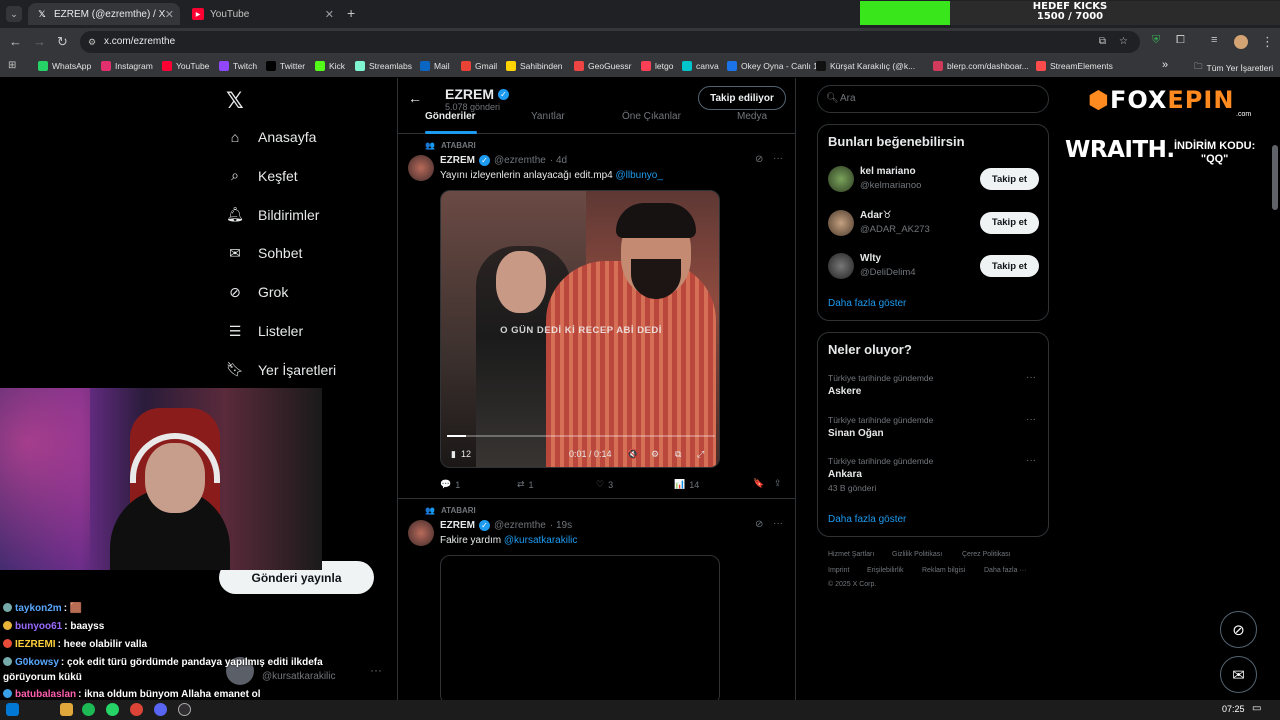 This screenshot has height=720, width=1280. Describe the element at coordinates (1214, 40) in the screenshot. I see `reading-list-icon: ≡` at that location.